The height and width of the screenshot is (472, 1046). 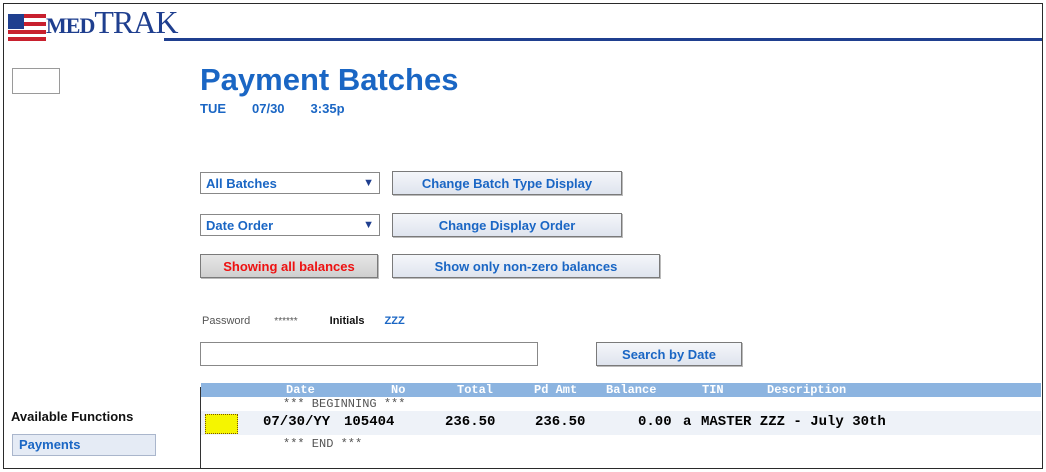 What do you see at coordinates (221, 424) in the screenshot?
I see `row-select-cell` at bounding box center [221, 424].